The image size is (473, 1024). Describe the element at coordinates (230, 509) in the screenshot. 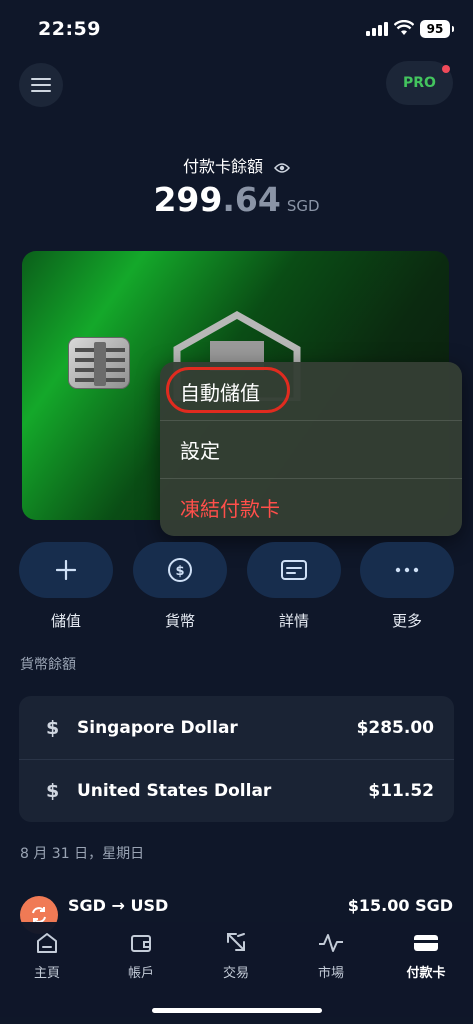

I see `menu-item-freeze-card-label: 凍結付款卡` at that location.